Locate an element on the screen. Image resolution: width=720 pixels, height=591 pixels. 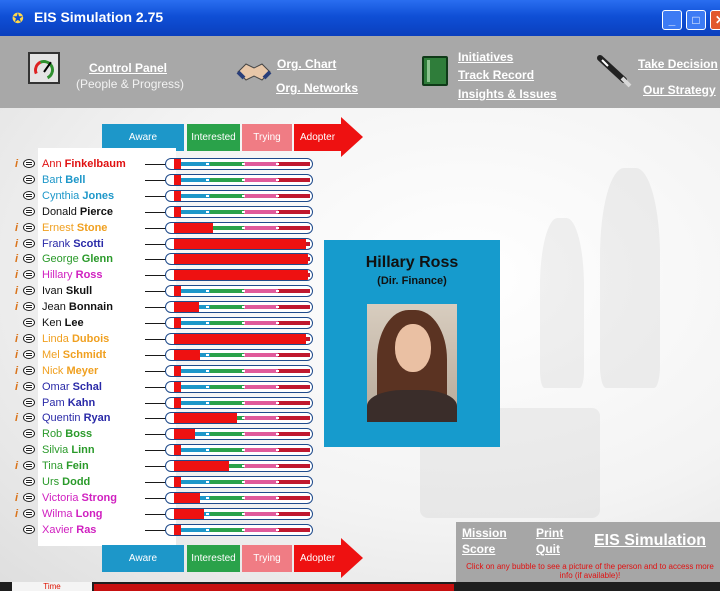
control-panel-link: Control Panel is located at coordinates (128, 68).